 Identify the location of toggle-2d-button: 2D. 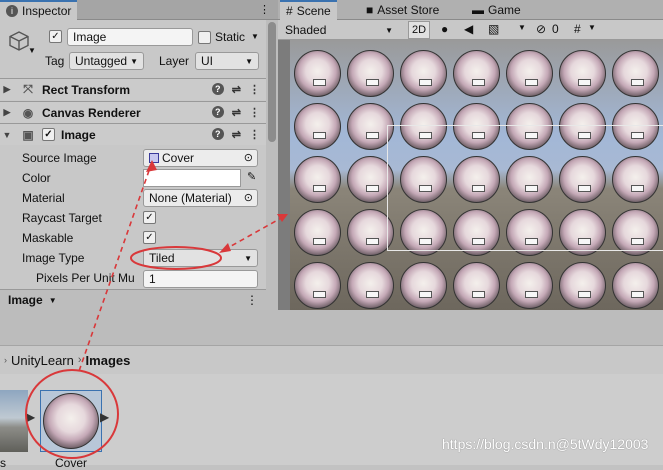
(419, 30).